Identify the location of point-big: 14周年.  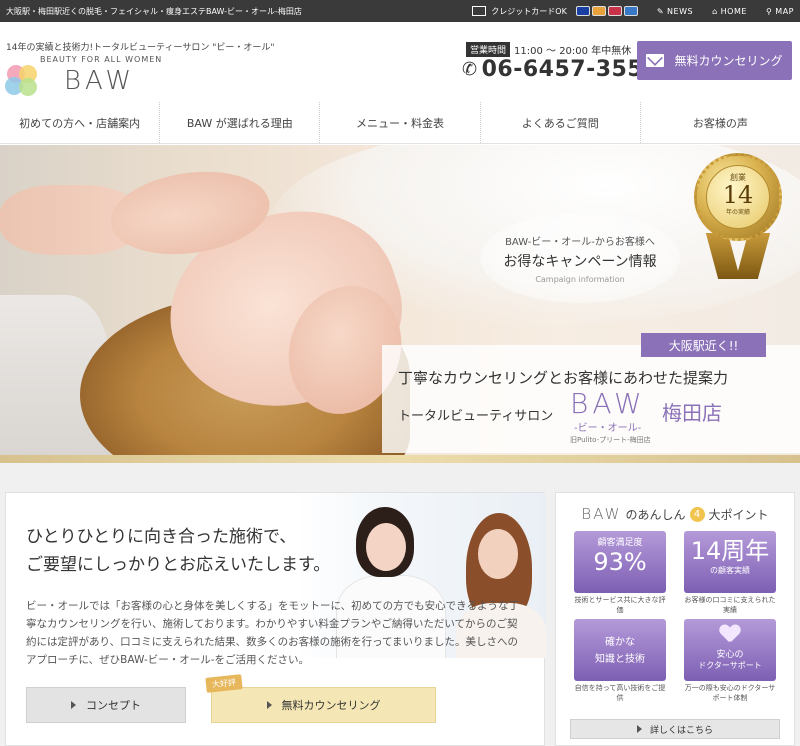
(730, 551).